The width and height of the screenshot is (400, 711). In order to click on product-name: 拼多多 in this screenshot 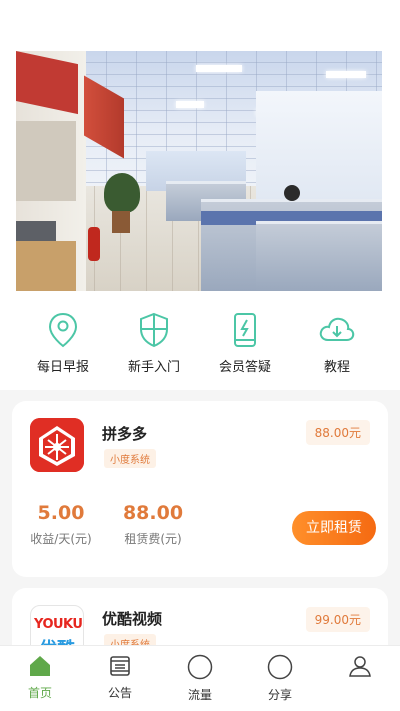, I will do `click(125, 434)`.